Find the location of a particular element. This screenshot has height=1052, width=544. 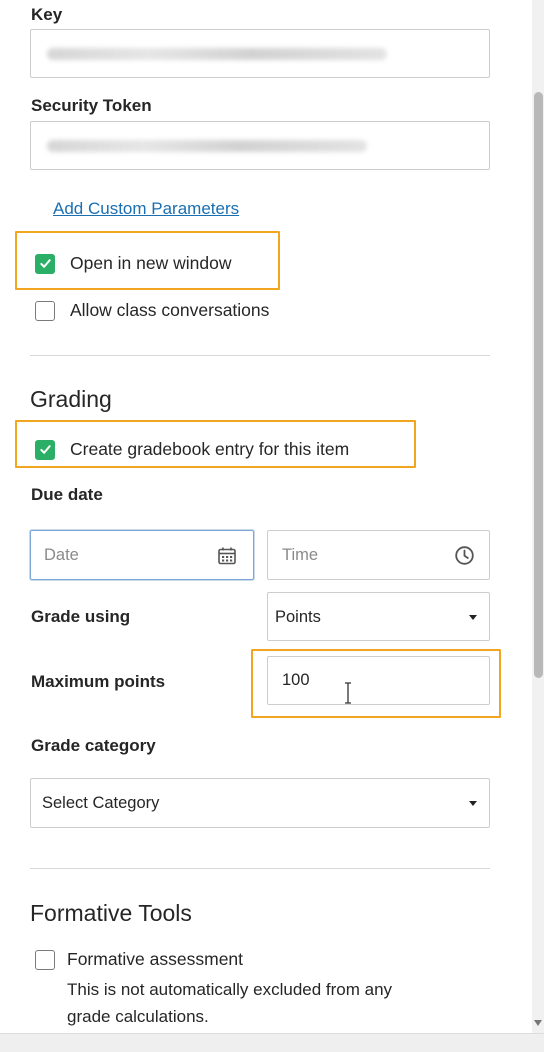

open-new-window-checkbox is located at coordinates (45, 263).